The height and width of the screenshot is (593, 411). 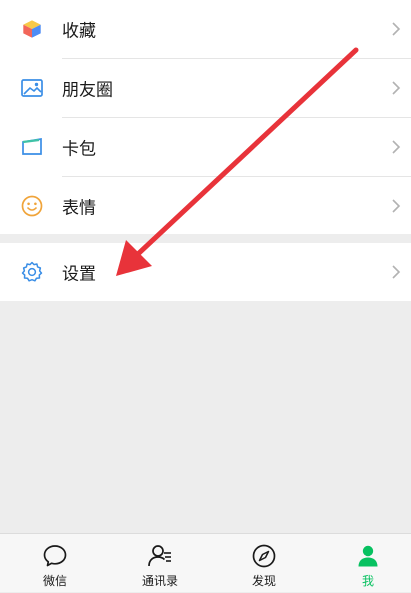 I want to click on bottom-tab-bar: 微信 通讯录 发现 我, so click(x=205, y=562).